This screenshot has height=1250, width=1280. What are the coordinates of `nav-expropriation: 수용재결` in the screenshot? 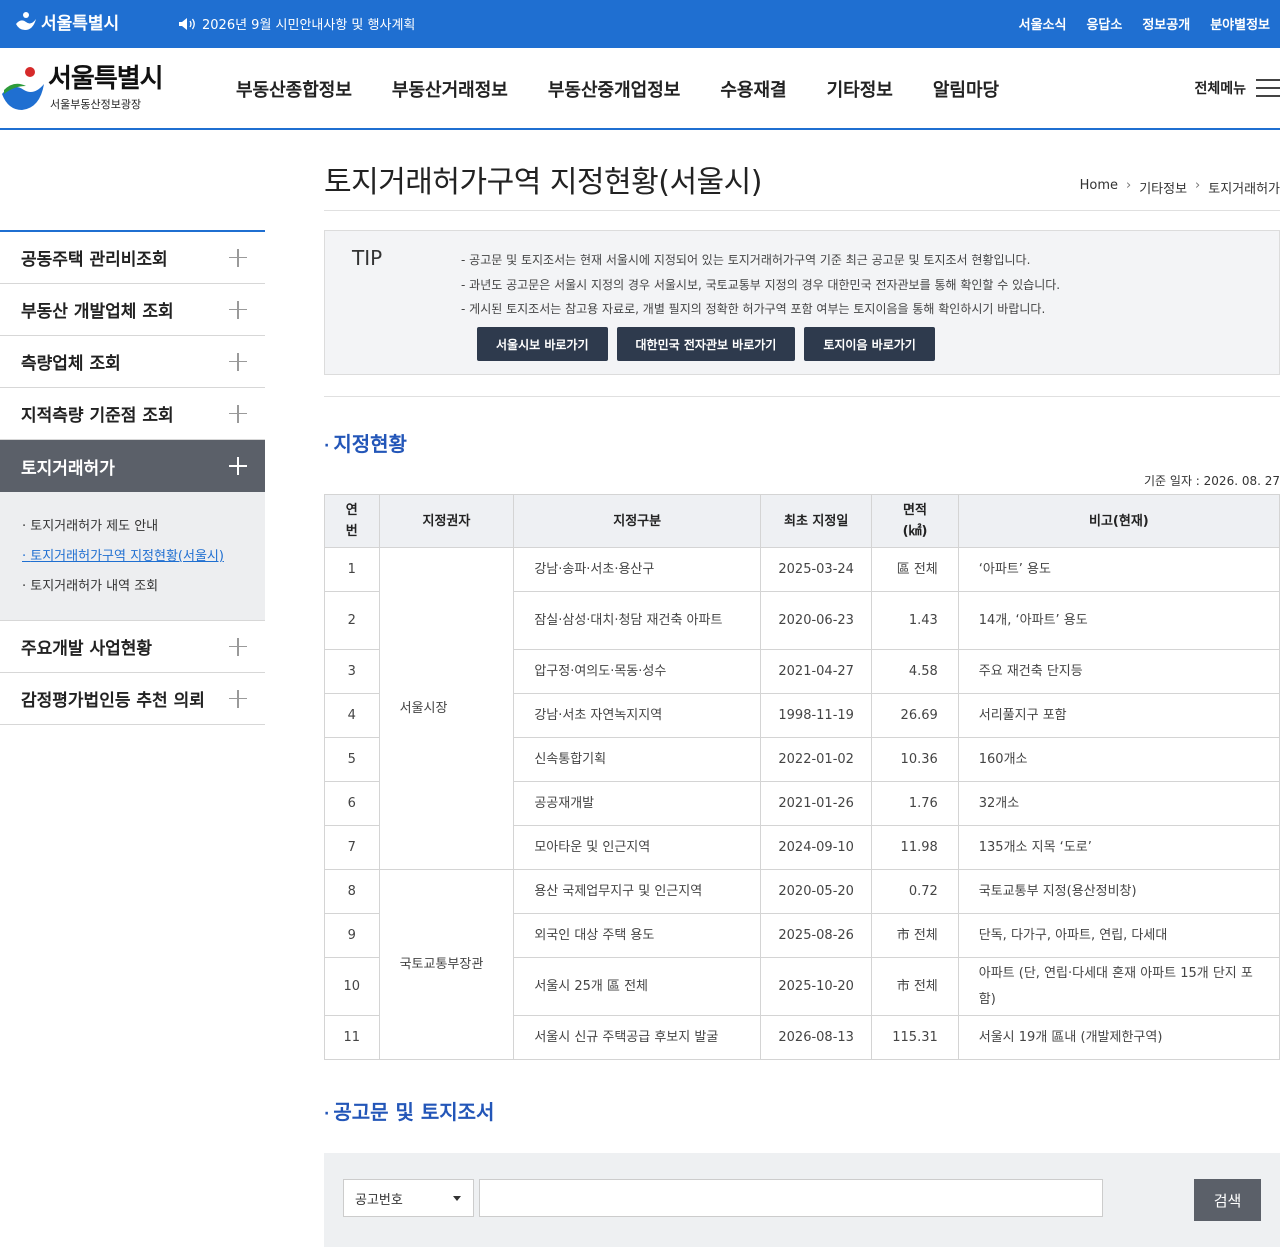 It's located at (753, 89).